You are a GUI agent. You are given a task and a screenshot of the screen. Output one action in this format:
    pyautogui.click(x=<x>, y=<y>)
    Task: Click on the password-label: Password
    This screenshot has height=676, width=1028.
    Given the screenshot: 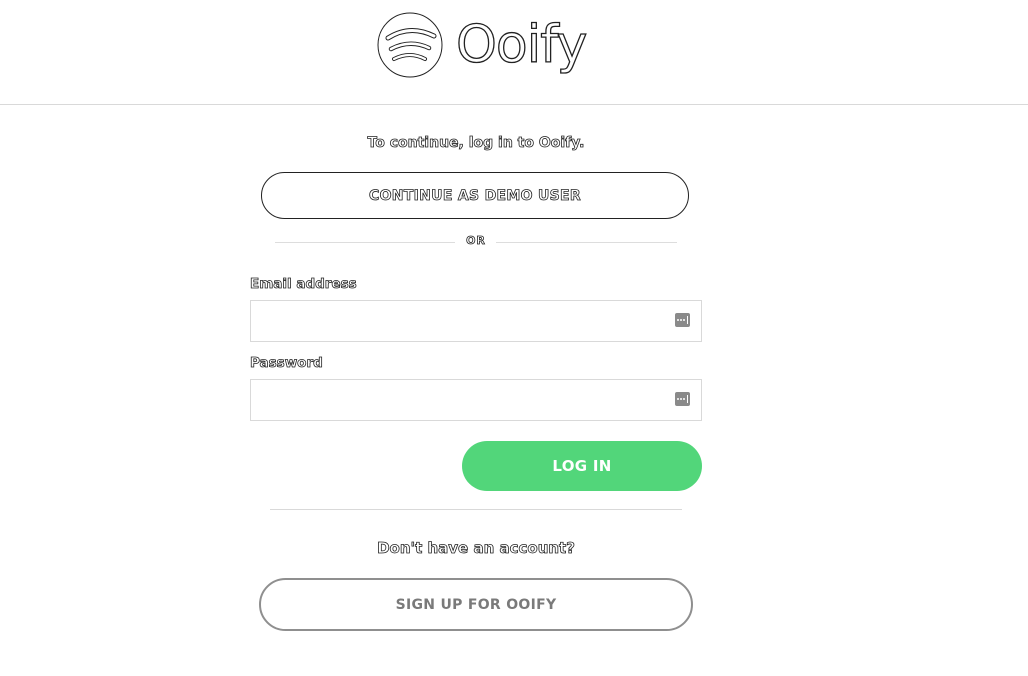 What is the action you would take?
    pyautogui.click(x=287, y=363)
    